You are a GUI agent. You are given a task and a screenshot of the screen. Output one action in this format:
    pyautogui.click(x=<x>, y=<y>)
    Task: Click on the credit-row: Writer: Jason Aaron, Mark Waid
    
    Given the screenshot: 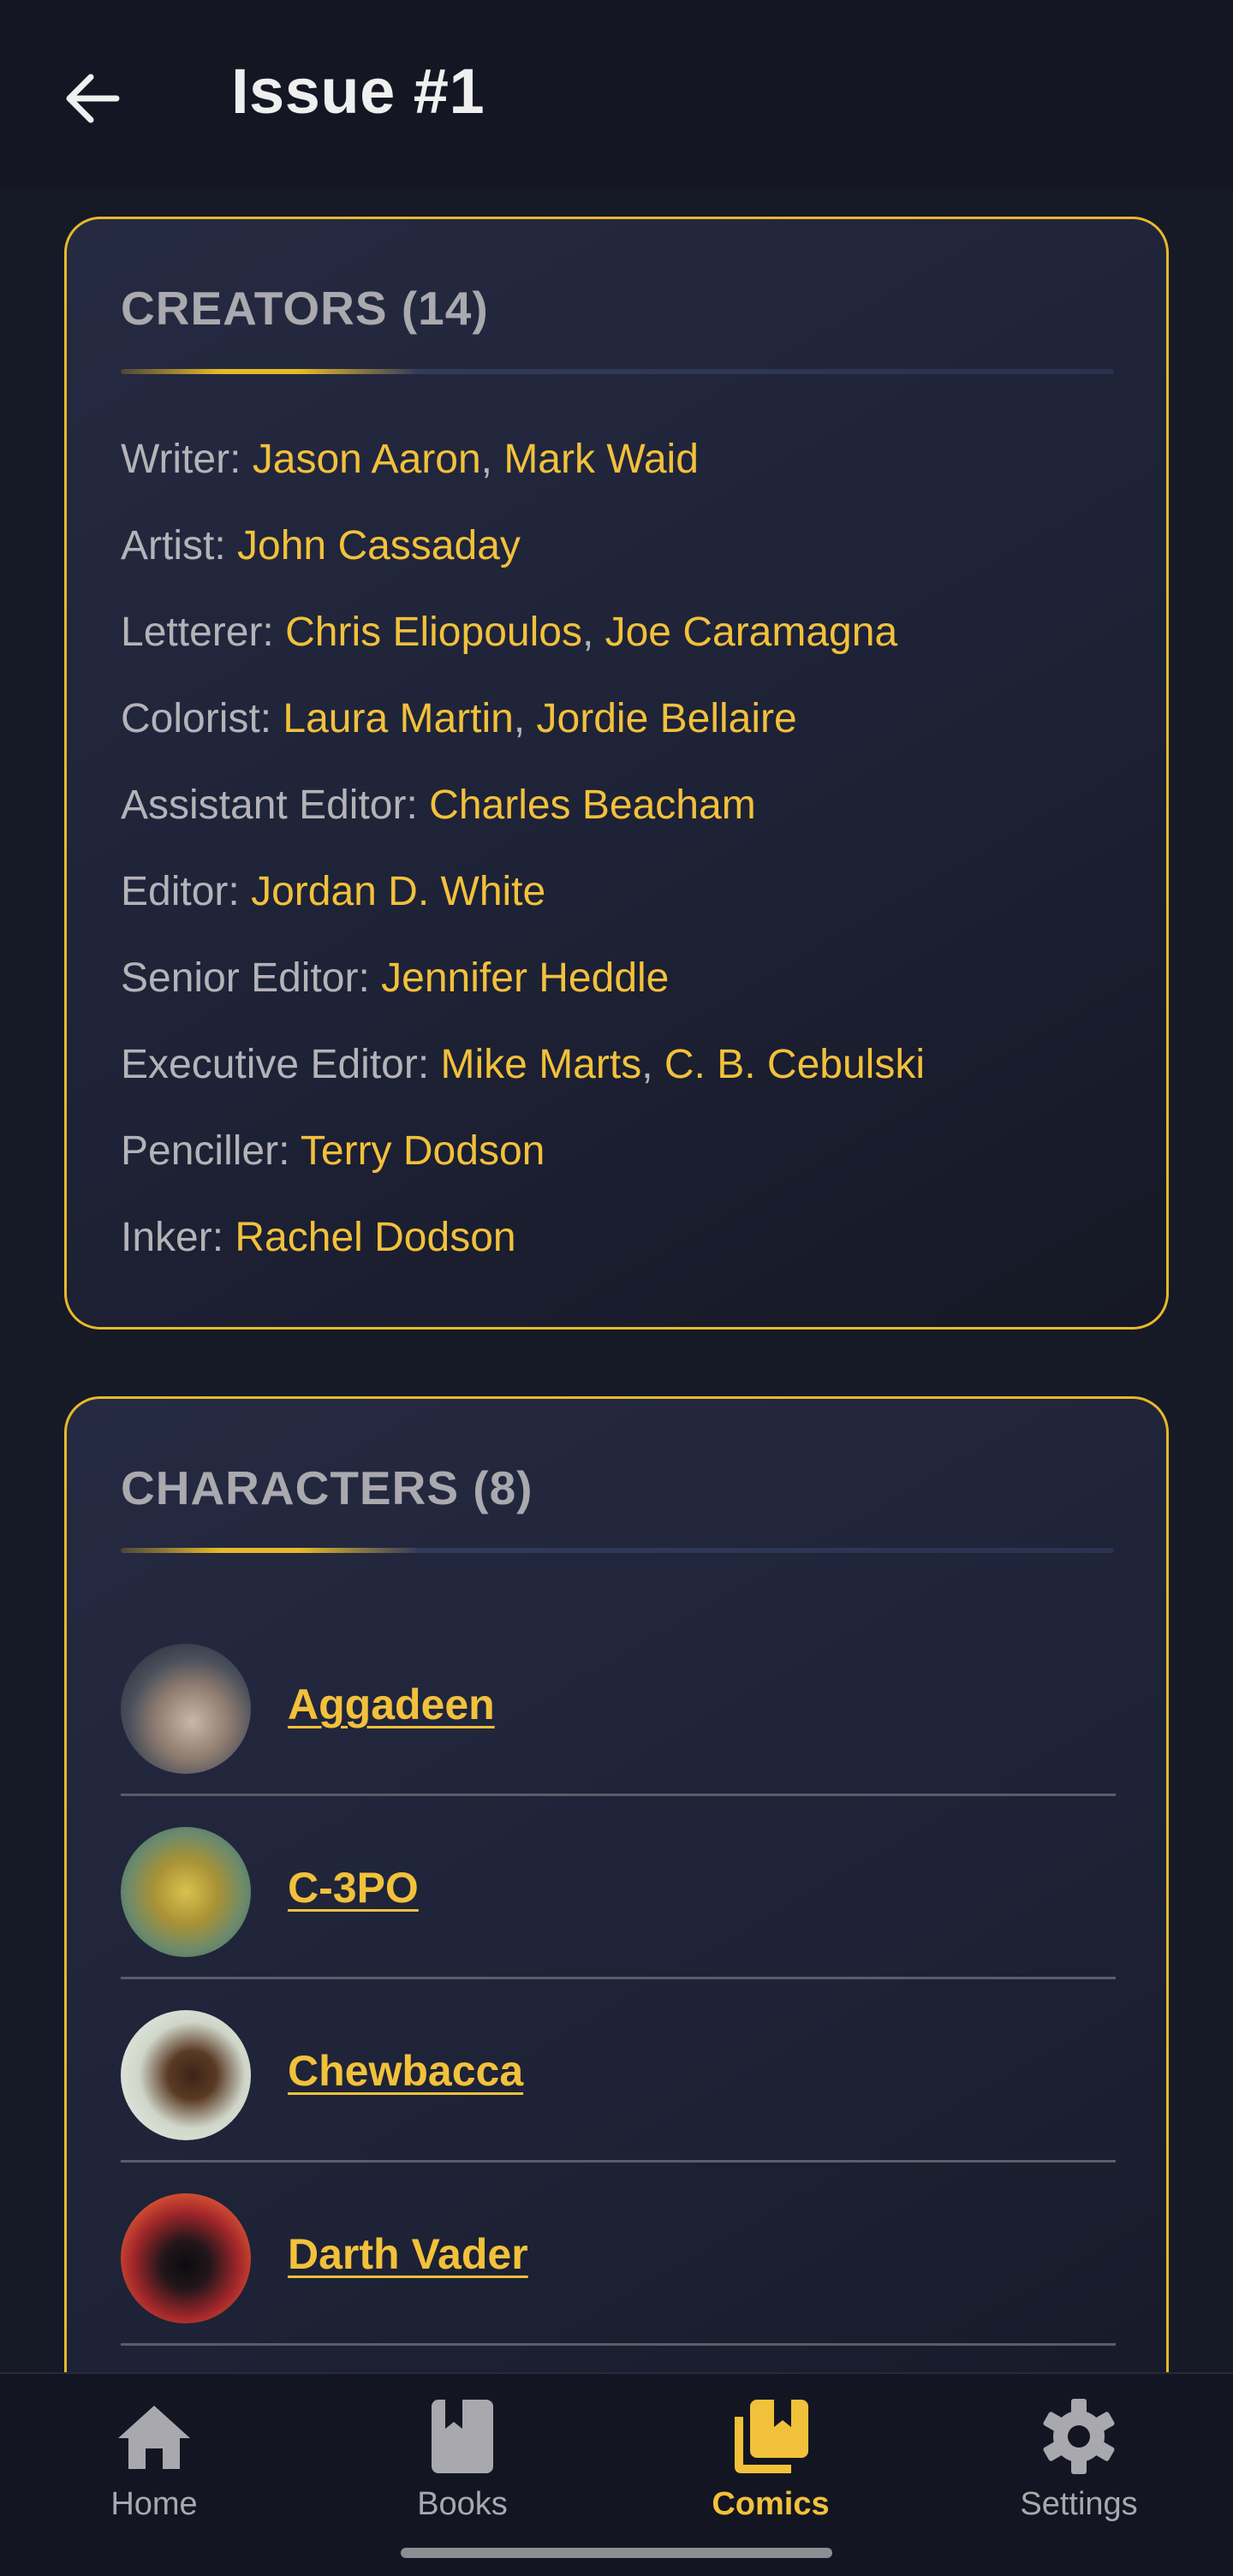 What is the action you would take?
    pyautogui.click(x=626, y=459)
    